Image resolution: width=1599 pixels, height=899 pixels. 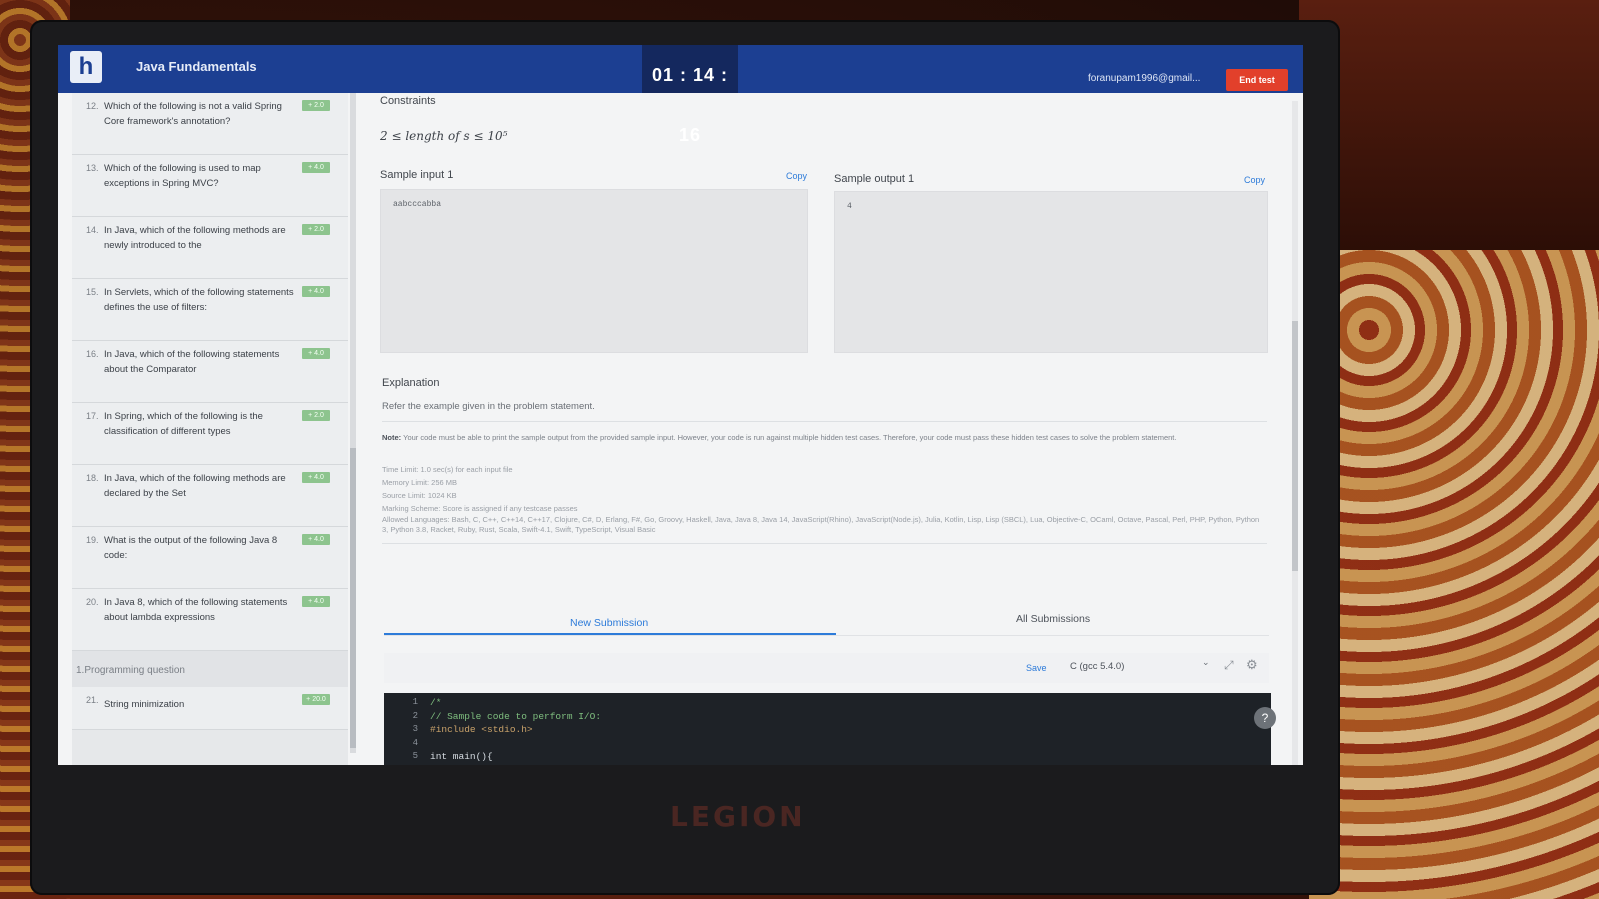 I want to click on sample-output-heading: Sample output 1, so click(x=874, y=179).